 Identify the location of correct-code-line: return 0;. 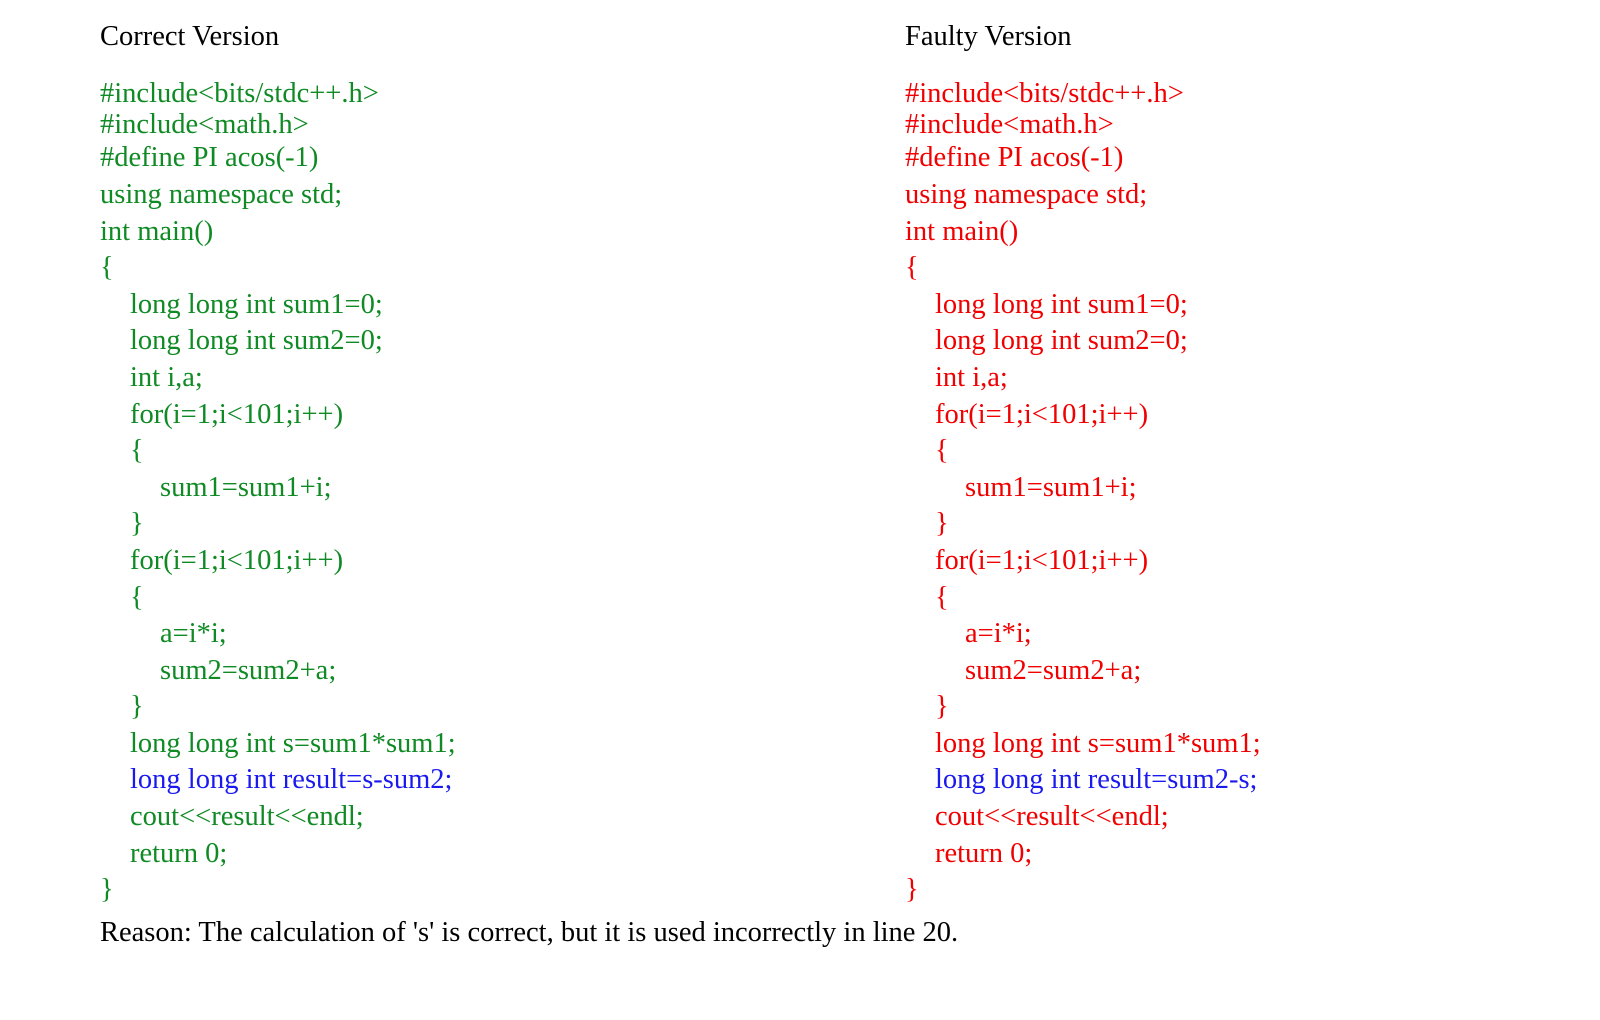
(179, 853).